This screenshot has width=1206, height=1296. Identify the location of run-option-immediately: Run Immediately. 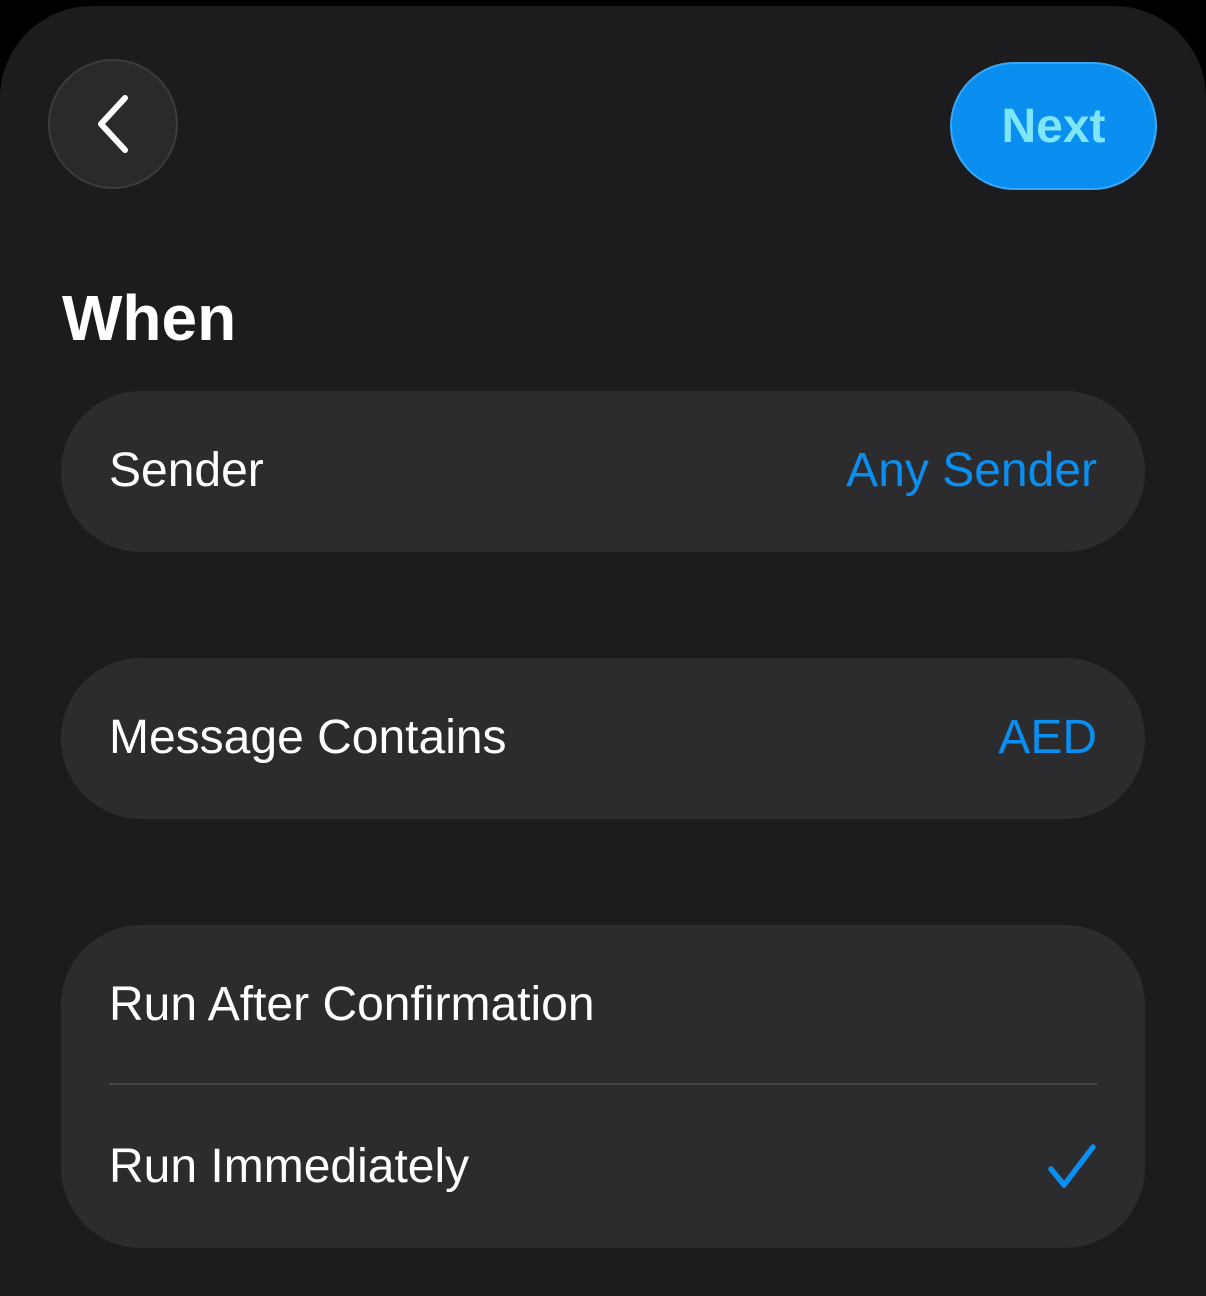
(603, 1167).